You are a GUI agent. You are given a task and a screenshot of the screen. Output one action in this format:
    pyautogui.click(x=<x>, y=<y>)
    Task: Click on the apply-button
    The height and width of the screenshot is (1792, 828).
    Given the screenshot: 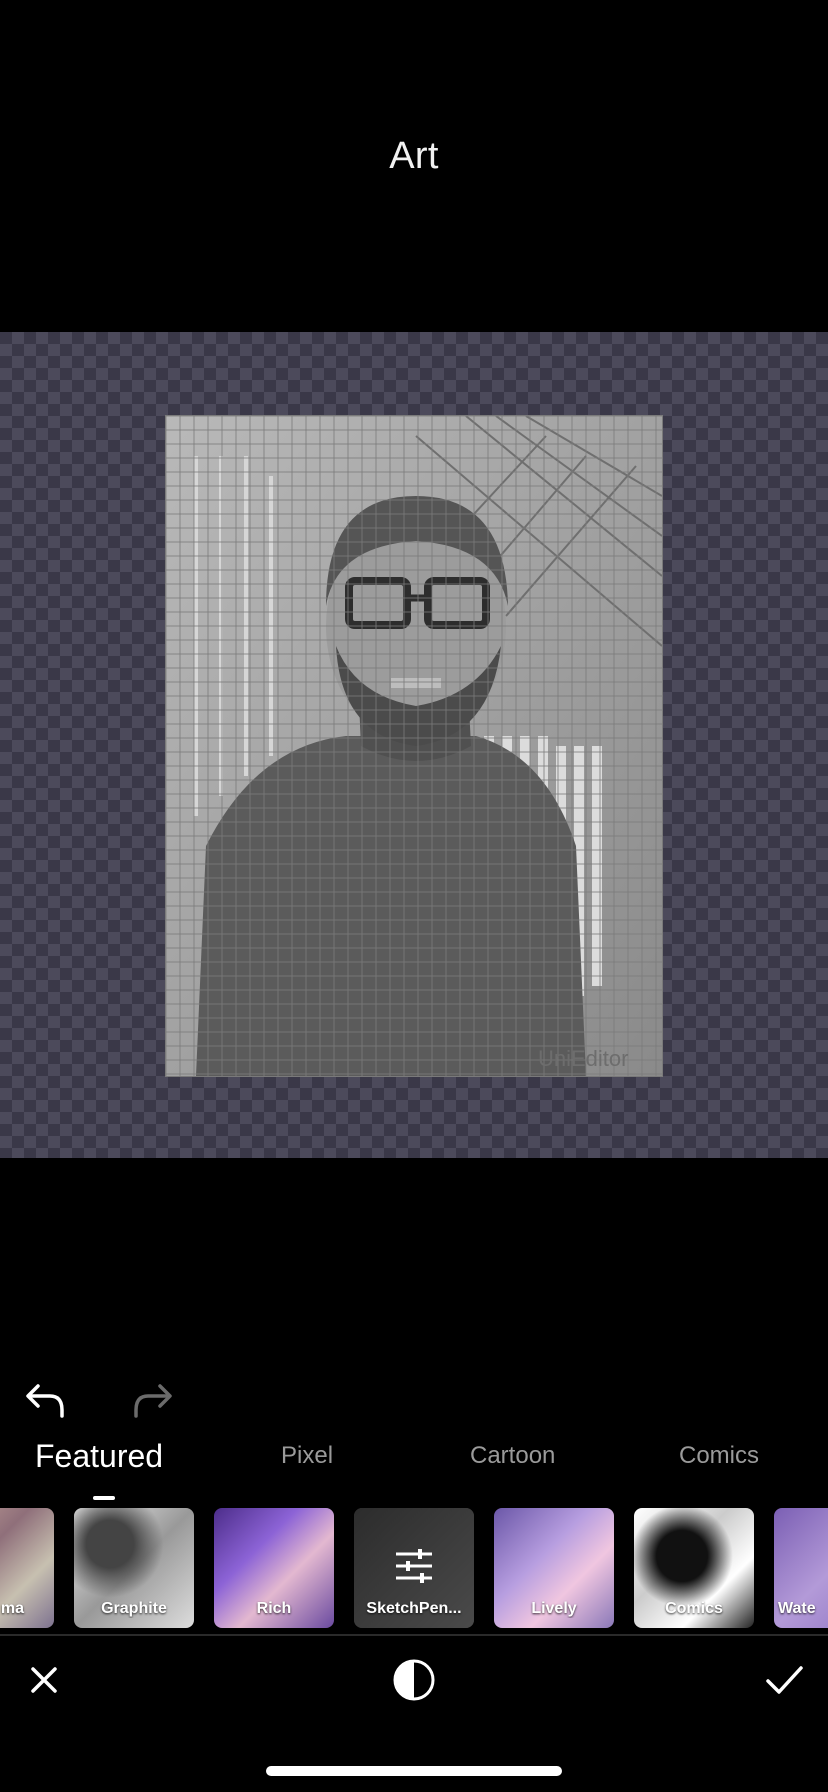 What is the action you would take?
    pyautogui.click(x=784, y=1680)
    